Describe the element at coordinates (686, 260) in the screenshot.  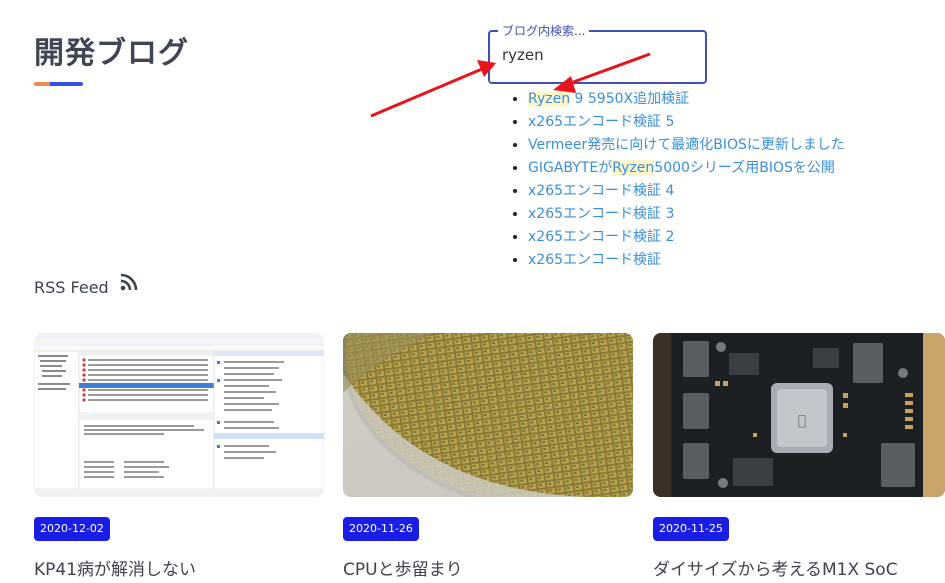
I see `search-result-item: x265エンコード検証` at that location.